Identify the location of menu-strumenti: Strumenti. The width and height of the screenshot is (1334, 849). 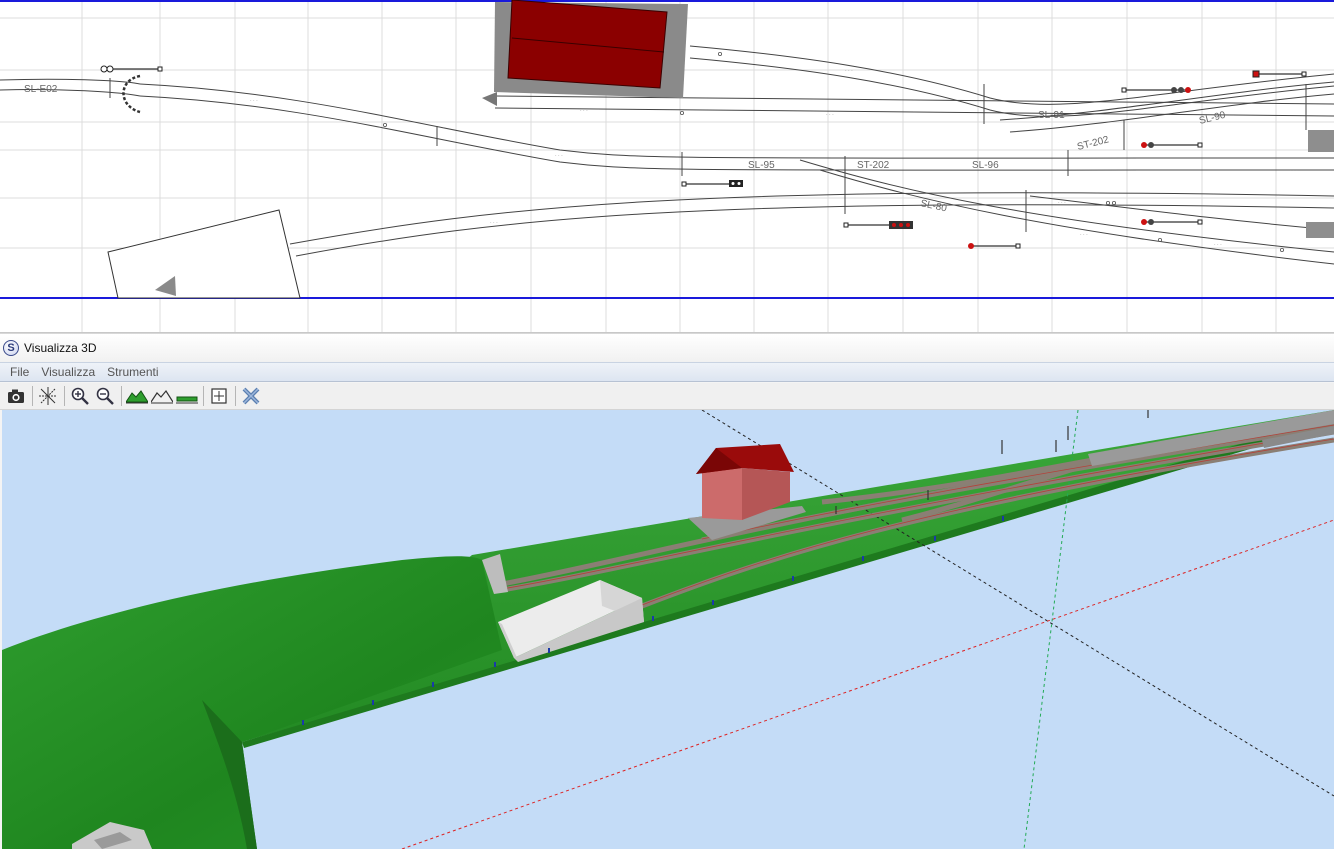
(132, 372).